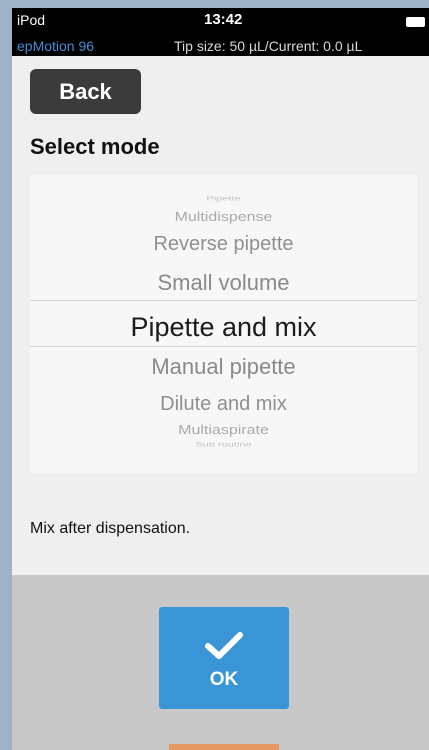 The image size is (429, 750). What do you see at coordinates (224, 679) in the screenshot?
I see `ok-label: OK` at bounding box center [224, 679].